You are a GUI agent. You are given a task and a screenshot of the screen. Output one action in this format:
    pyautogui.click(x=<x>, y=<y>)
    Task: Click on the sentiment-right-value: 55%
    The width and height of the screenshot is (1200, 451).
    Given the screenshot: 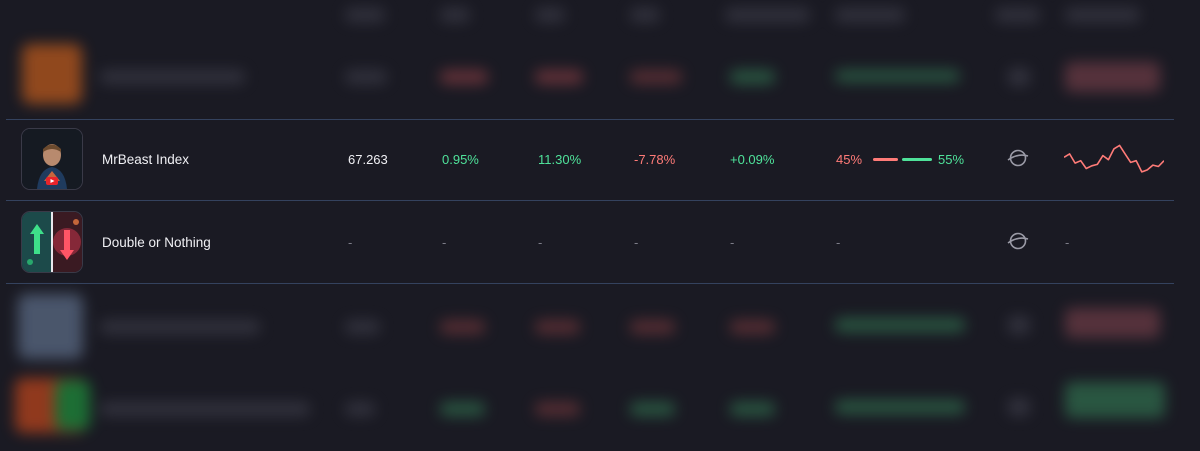 What is the action you would take?
    pyautogui.click(x=951, y=159)
    